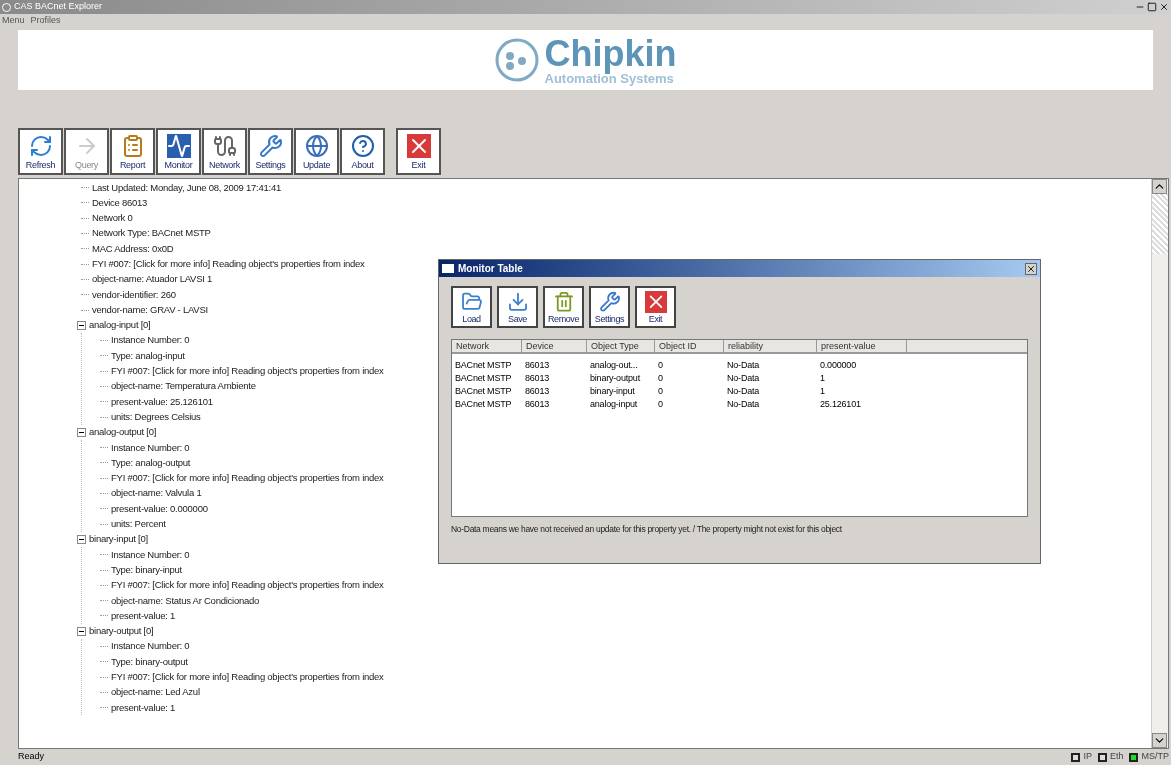 This screenshot has width=1171, height=765. What do you see at coordinates (1159, 740) in the screenshot?
I see `scroll-down-icon` at bounding box center [1159, 740].